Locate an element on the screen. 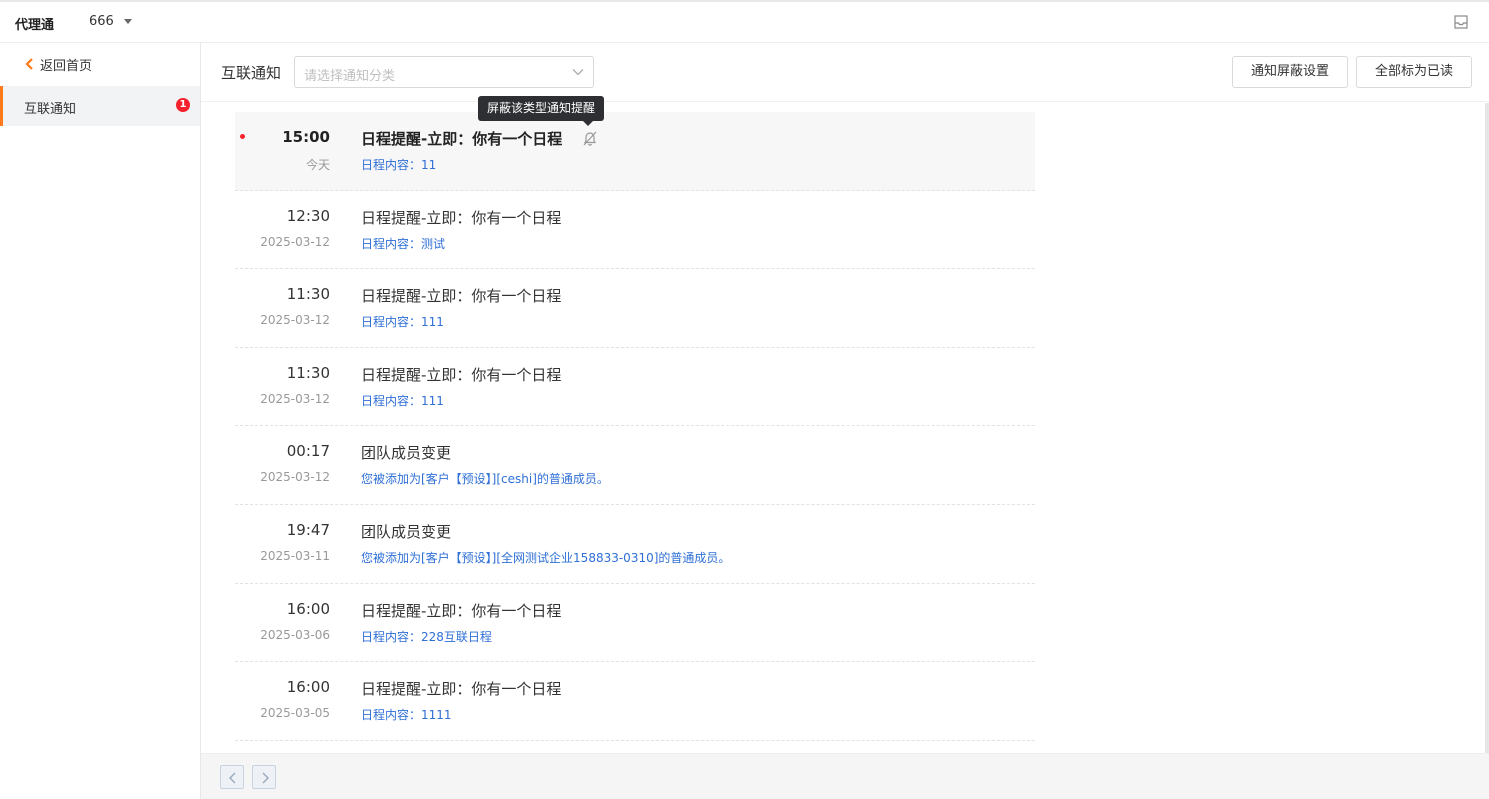  tooltip-arrow is located at coordinates (588, 123).